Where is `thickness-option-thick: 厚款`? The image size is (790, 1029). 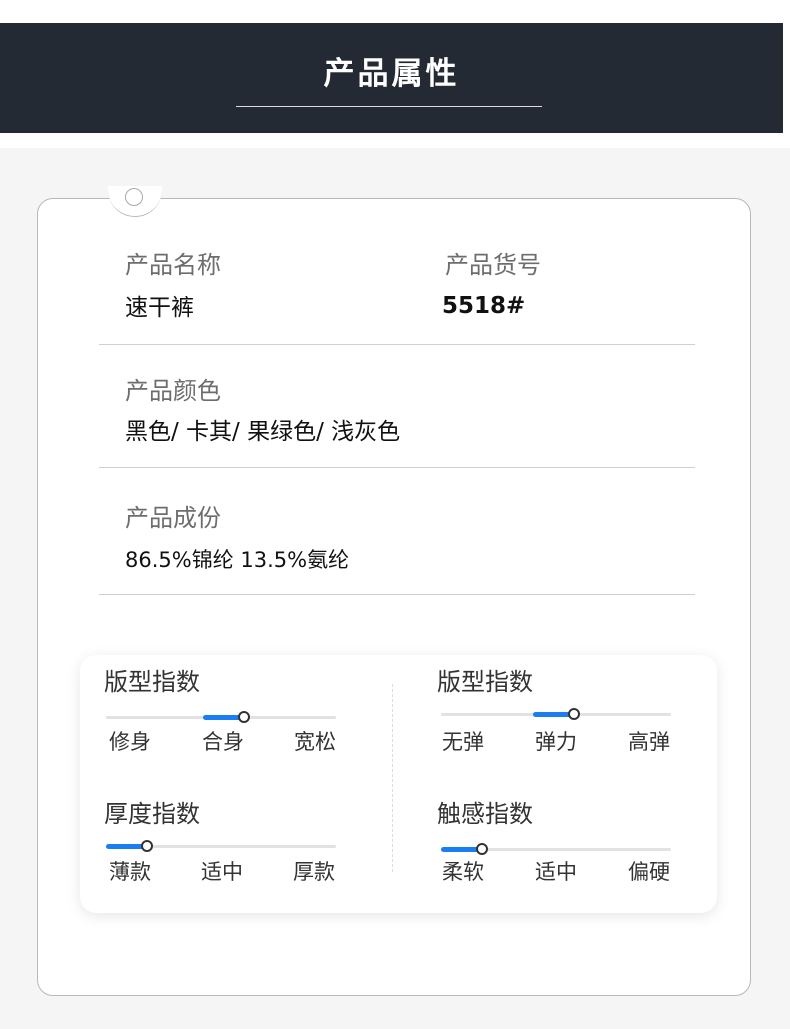
thickness-option-thick: 厚款 is located at coordinates (314, 872).